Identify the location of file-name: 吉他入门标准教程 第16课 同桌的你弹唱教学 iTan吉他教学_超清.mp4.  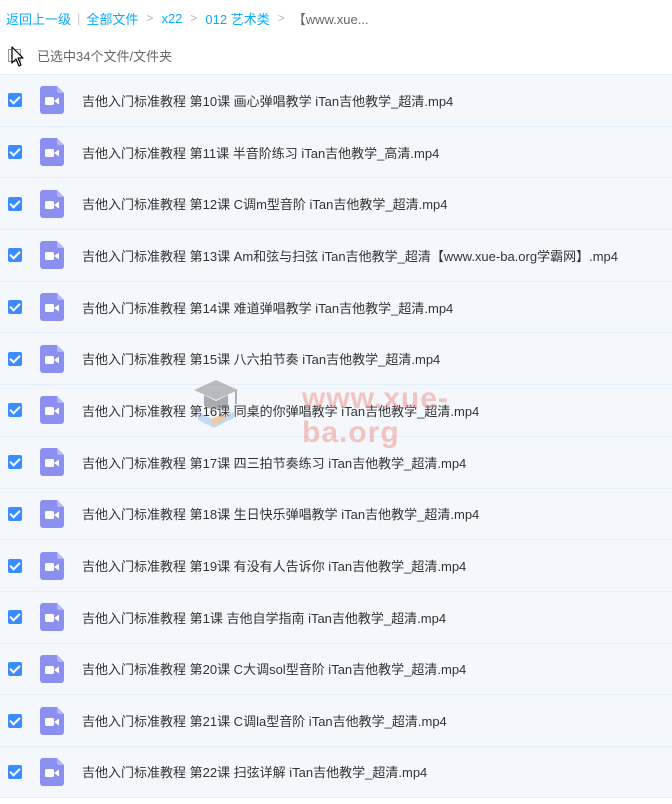
(280, 410).